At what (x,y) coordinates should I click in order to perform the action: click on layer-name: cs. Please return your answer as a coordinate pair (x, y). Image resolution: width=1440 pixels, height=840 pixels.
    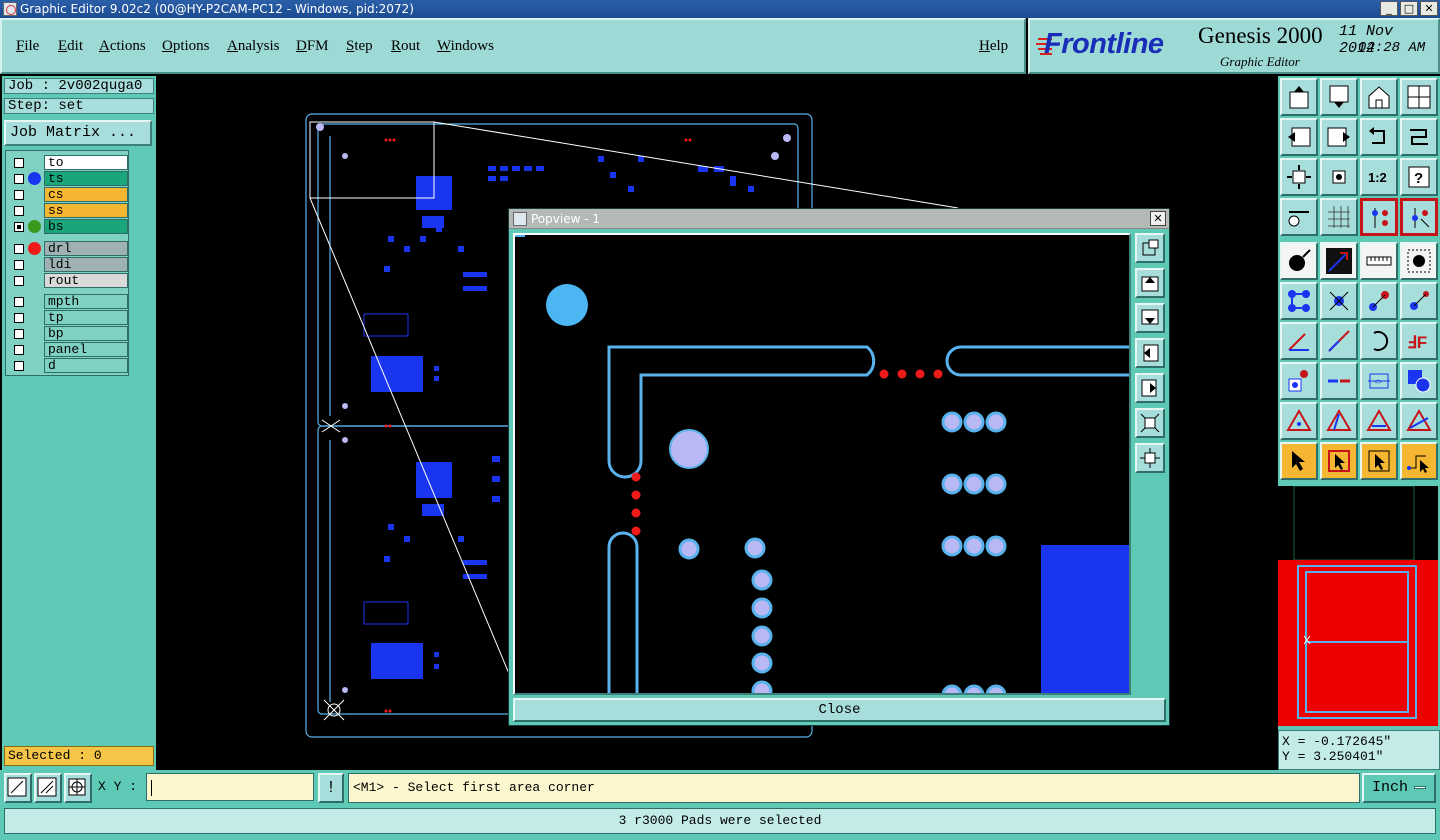
    Looking at the image, I should click on (86, 194).